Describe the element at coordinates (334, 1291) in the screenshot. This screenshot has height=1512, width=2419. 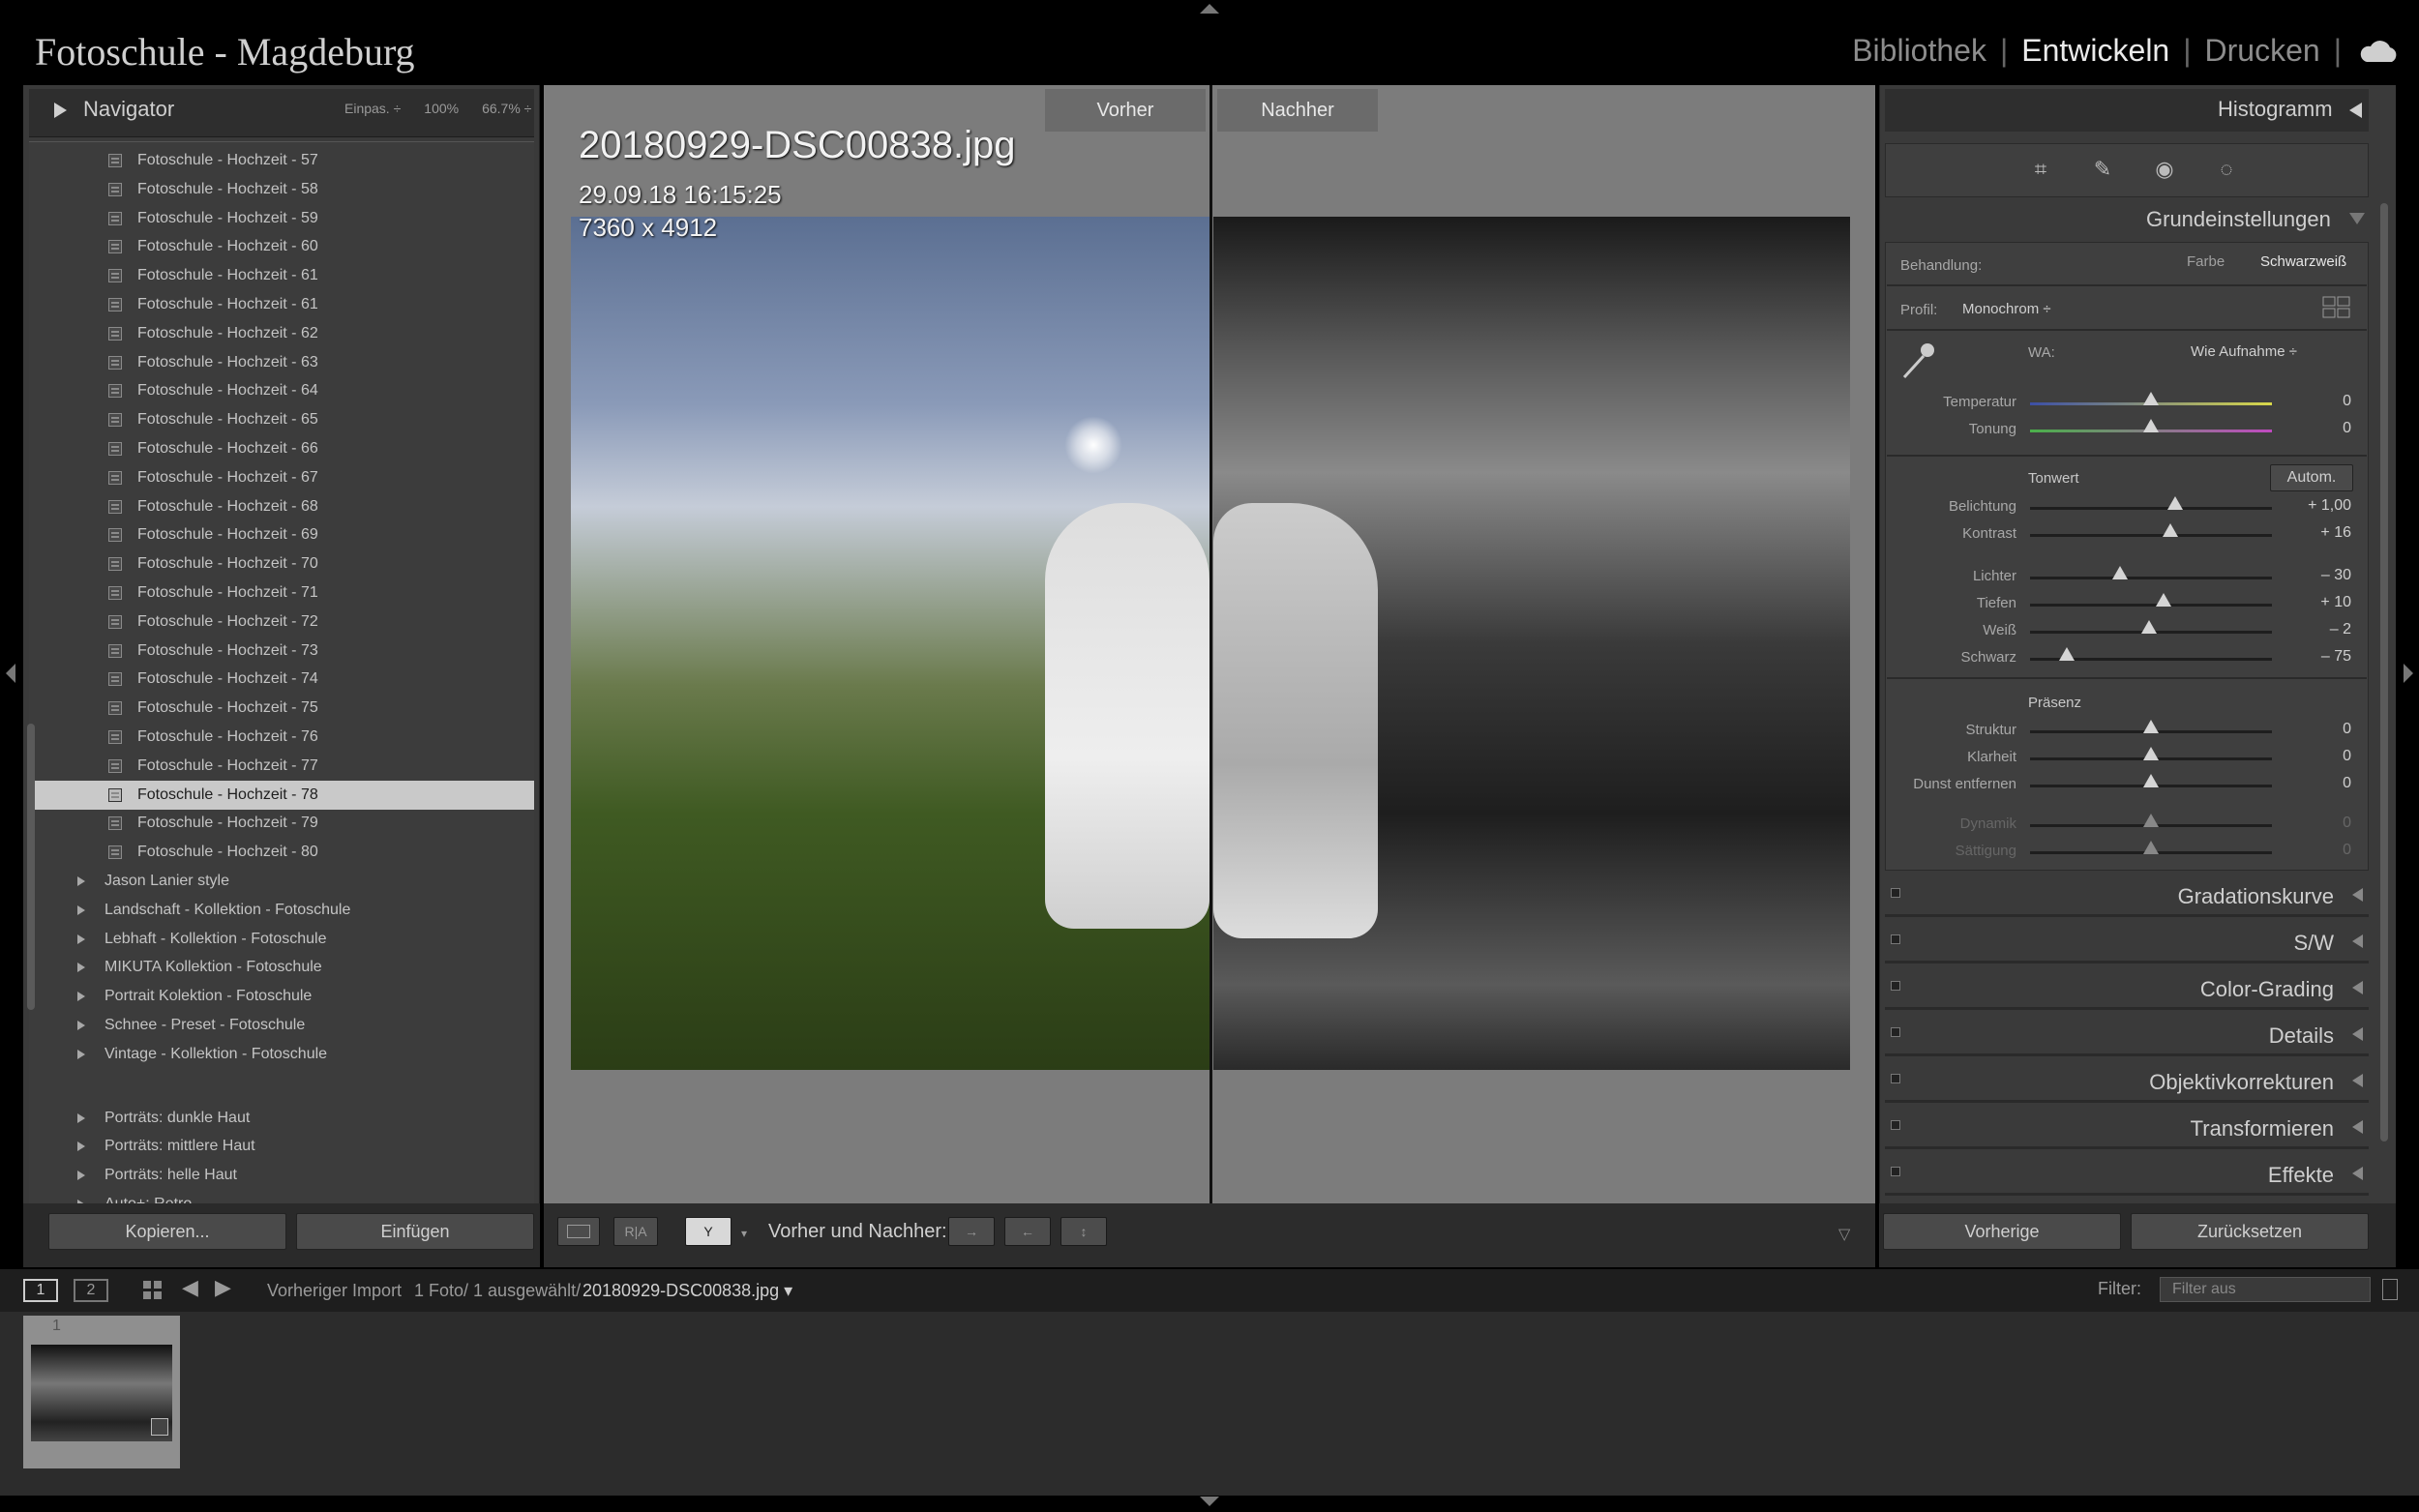
I see `source-label: Vorheriger Import` at that location.